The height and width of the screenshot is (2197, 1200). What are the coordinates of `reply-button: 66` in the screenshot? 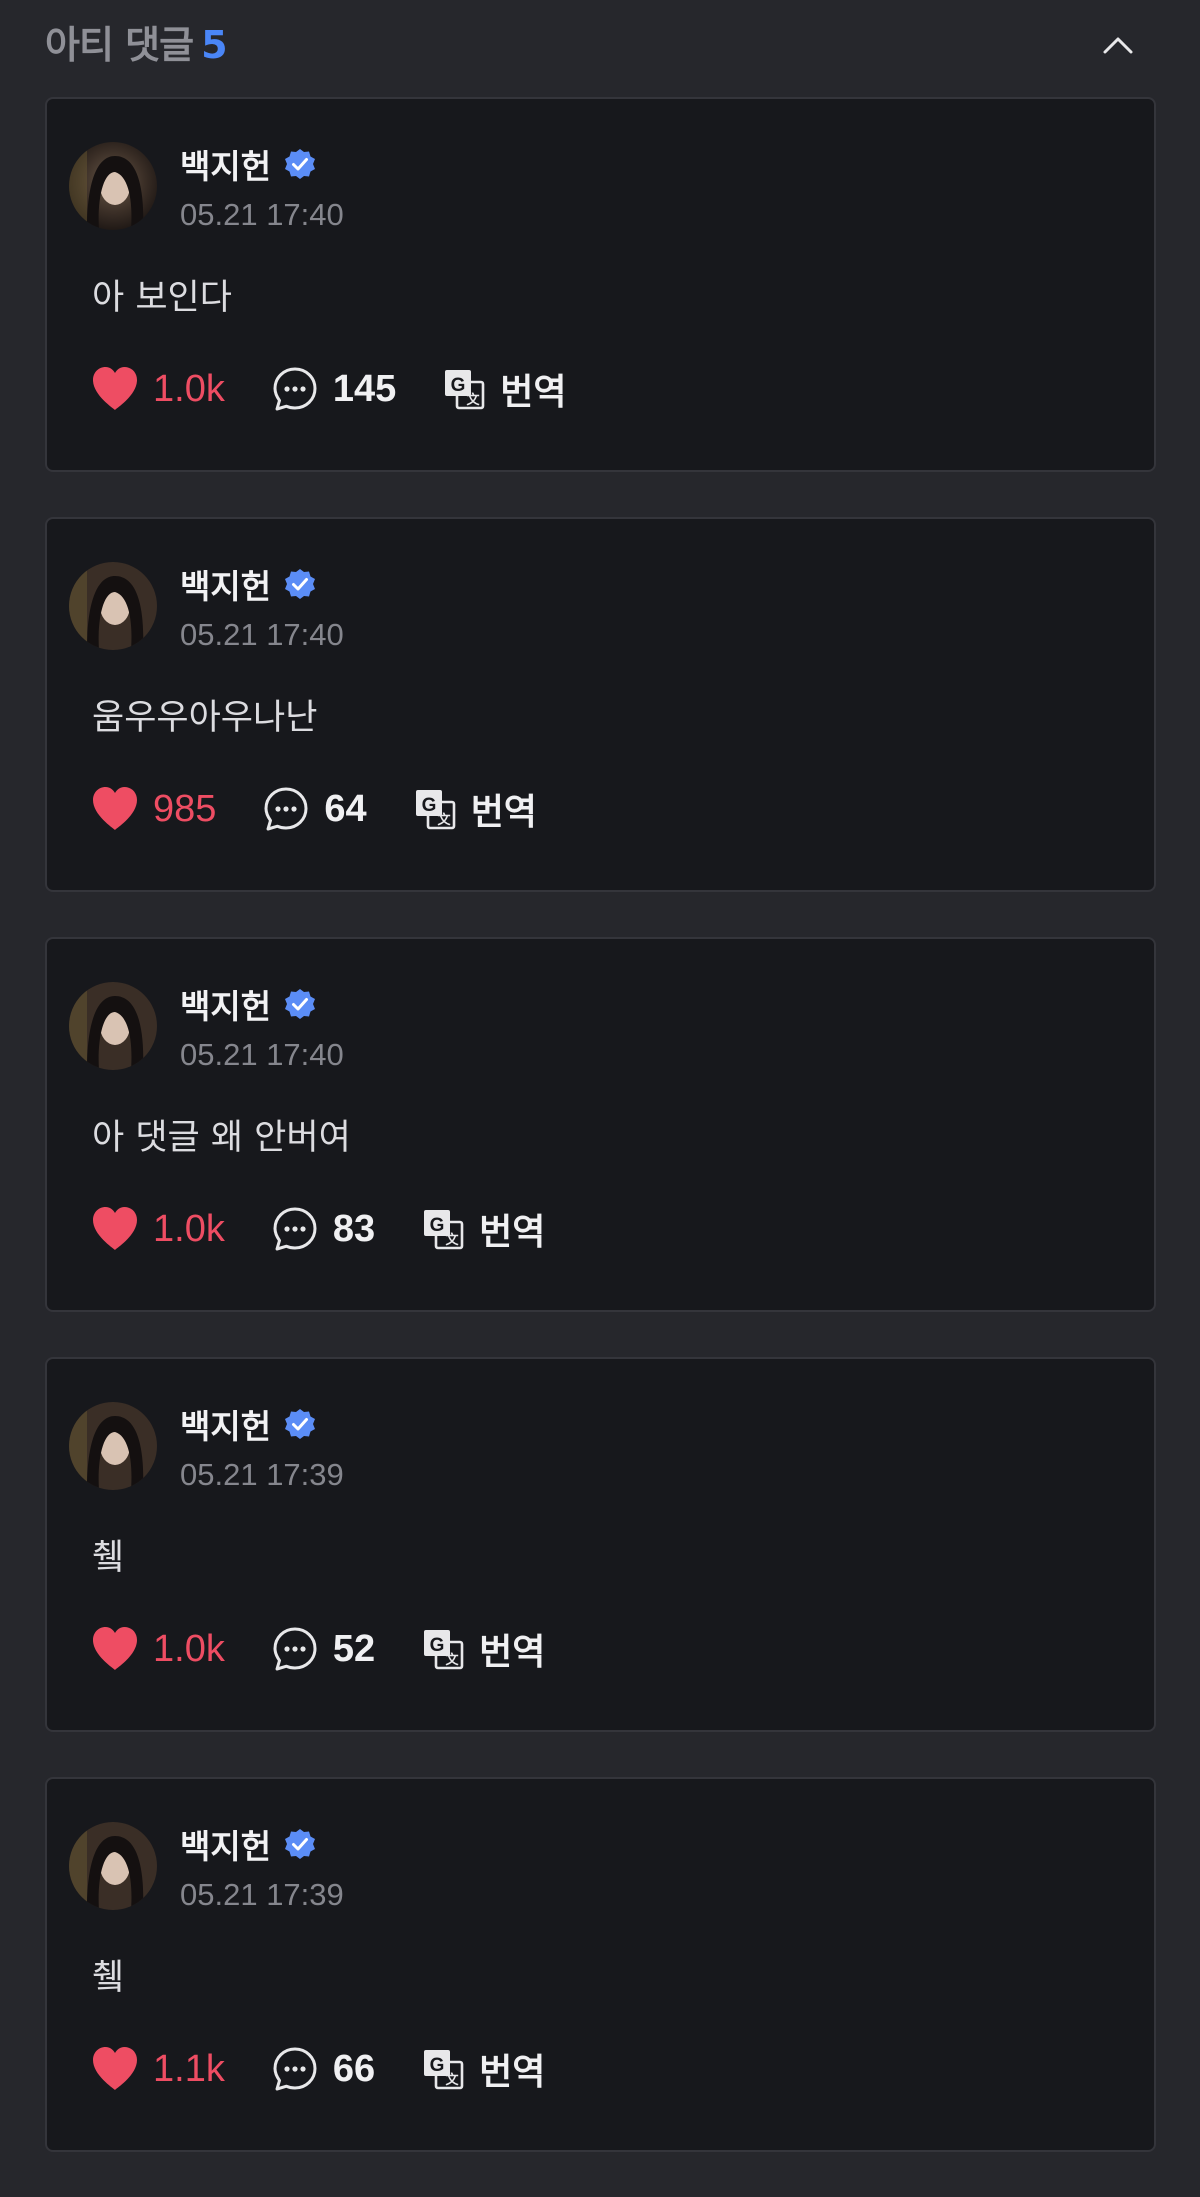 It's located at (346, 2069).